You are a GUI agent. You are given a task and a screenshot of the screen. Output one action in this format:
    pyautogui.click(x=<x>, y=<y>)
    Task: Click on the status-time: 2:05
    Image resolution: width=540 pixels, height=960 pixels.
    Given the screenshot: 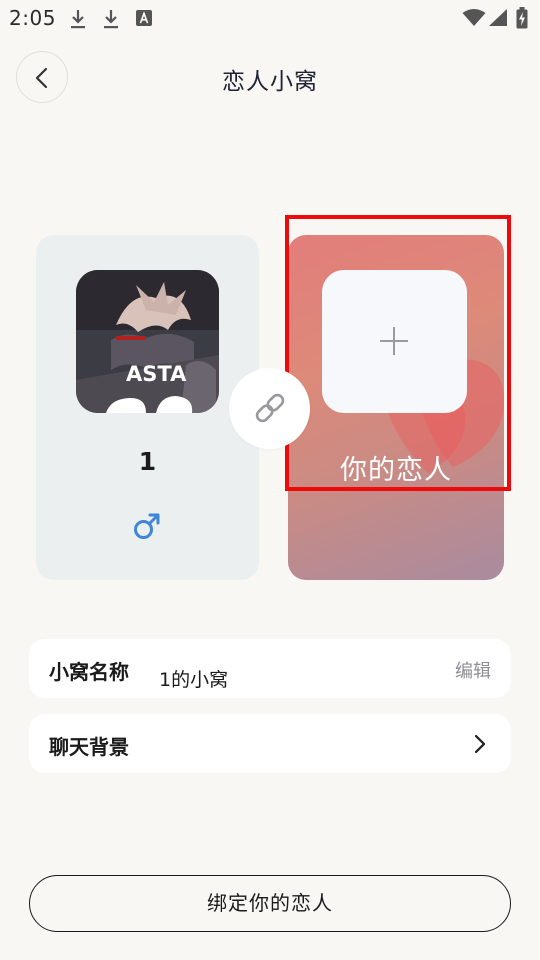 What is the action you would take?
    pyautogui.click(x=32, y=18)
    